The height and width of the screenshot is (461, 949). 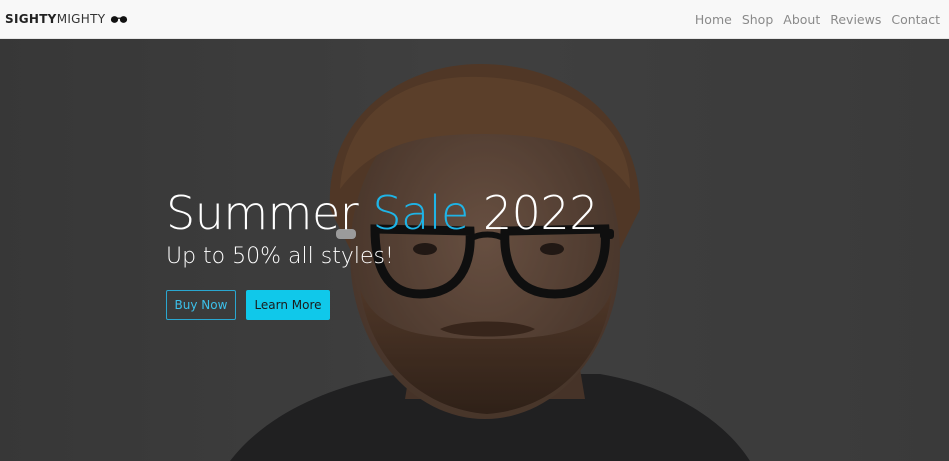 I want to click on glasses-icon, so click(x=119, y=19).